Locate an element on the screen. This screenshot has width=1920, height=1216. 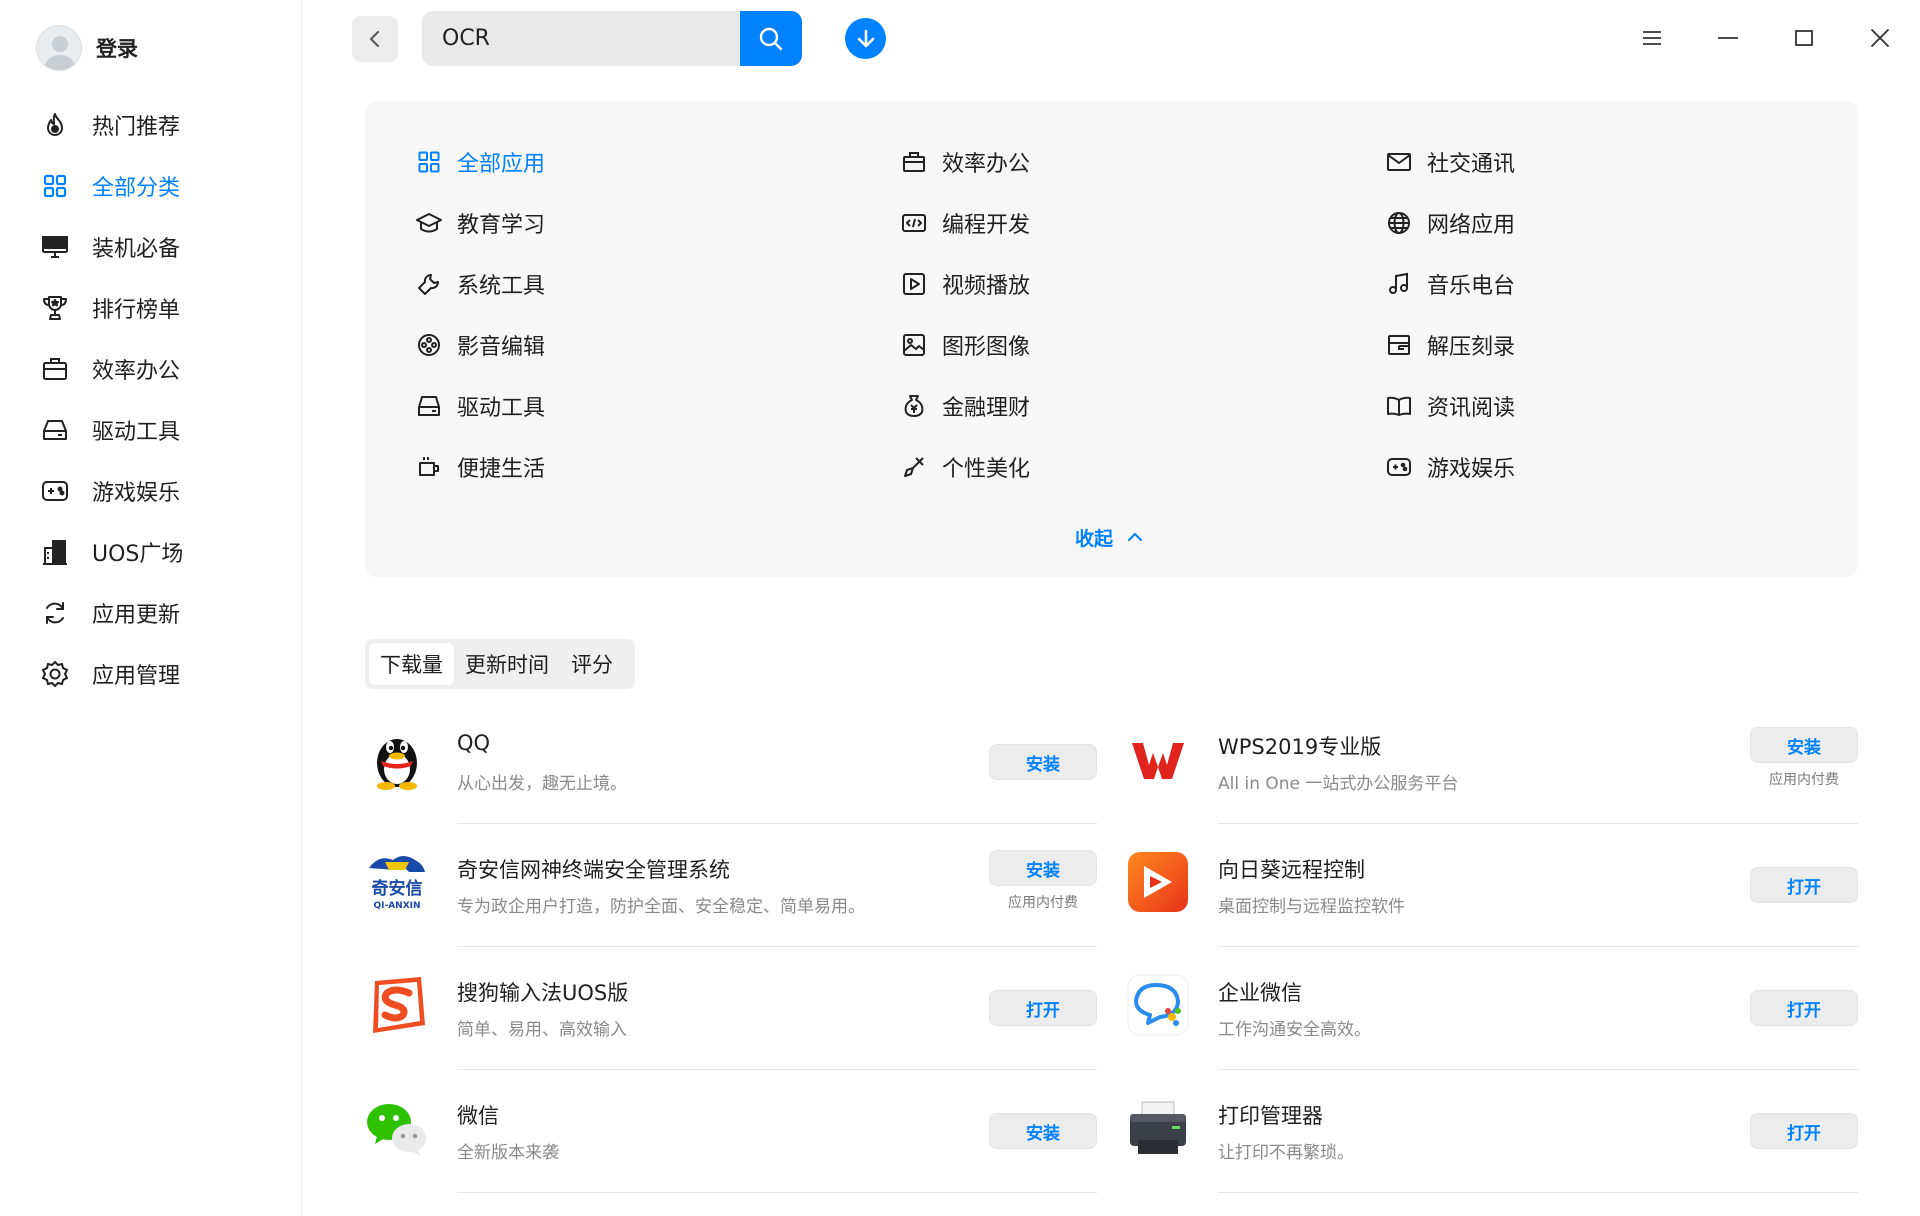
category-reading: 资讯阅读 is located at coordinates (1450, 406).